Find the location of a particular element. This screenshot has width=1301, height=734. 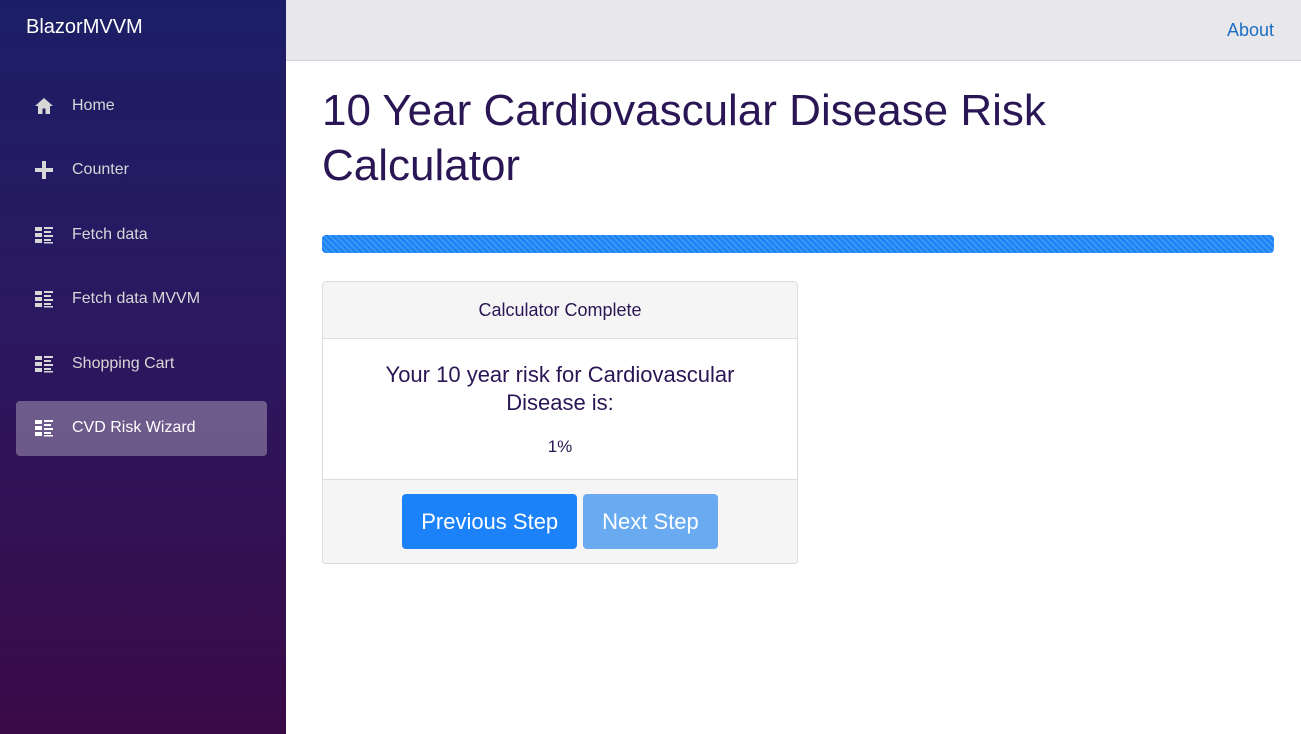

sidebar-item-counter: Counter is located at coordinates (141, 170).